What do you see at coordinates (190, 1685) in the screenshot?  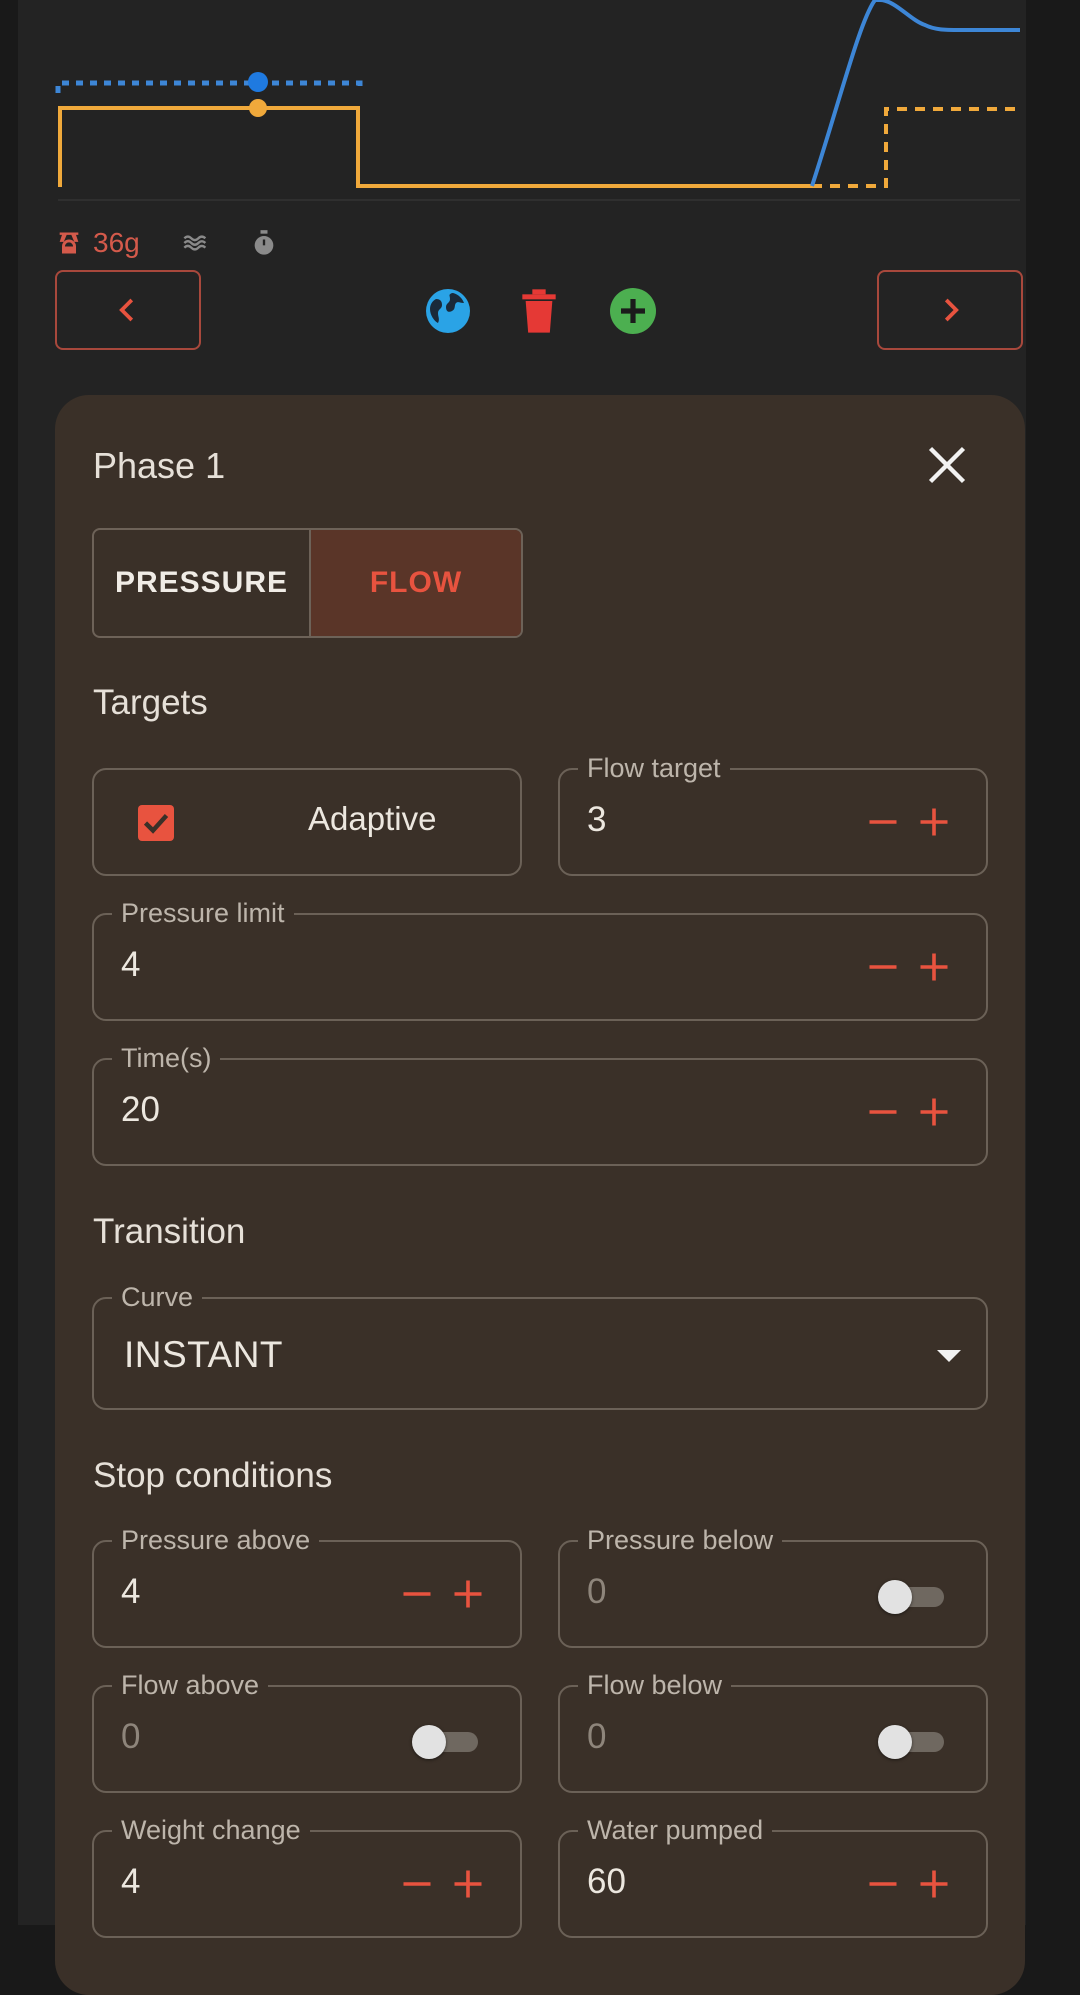 I see `flow-above-label: Flow above` at bounding box center [190, 1685].